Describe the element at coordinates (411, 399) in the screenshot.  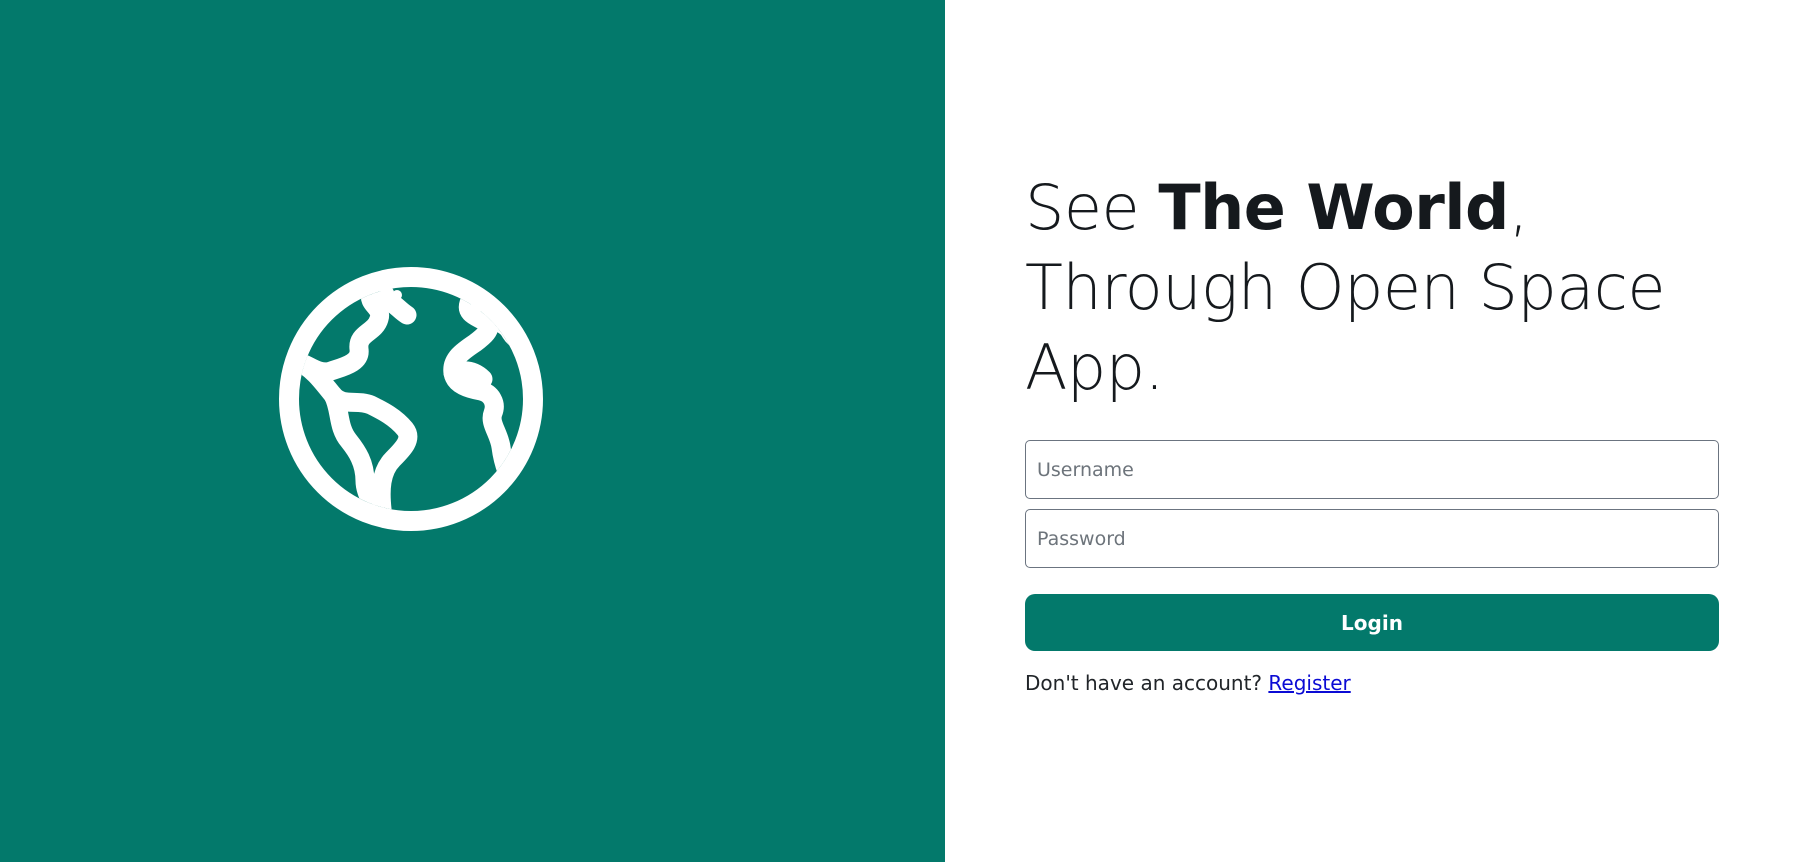
I see `globe-icon` at that location.